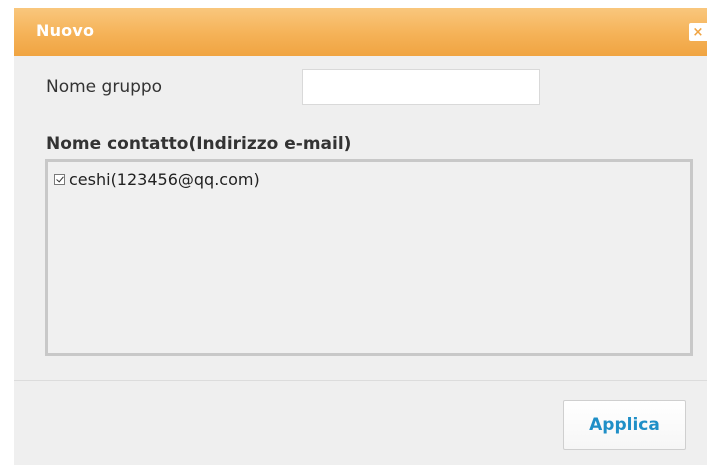 Image resolution: width=707 pixels, height=465 pixels. Describe the element at coordinates (421, 87) in the screenshot. I see `group-name-input` at that location.